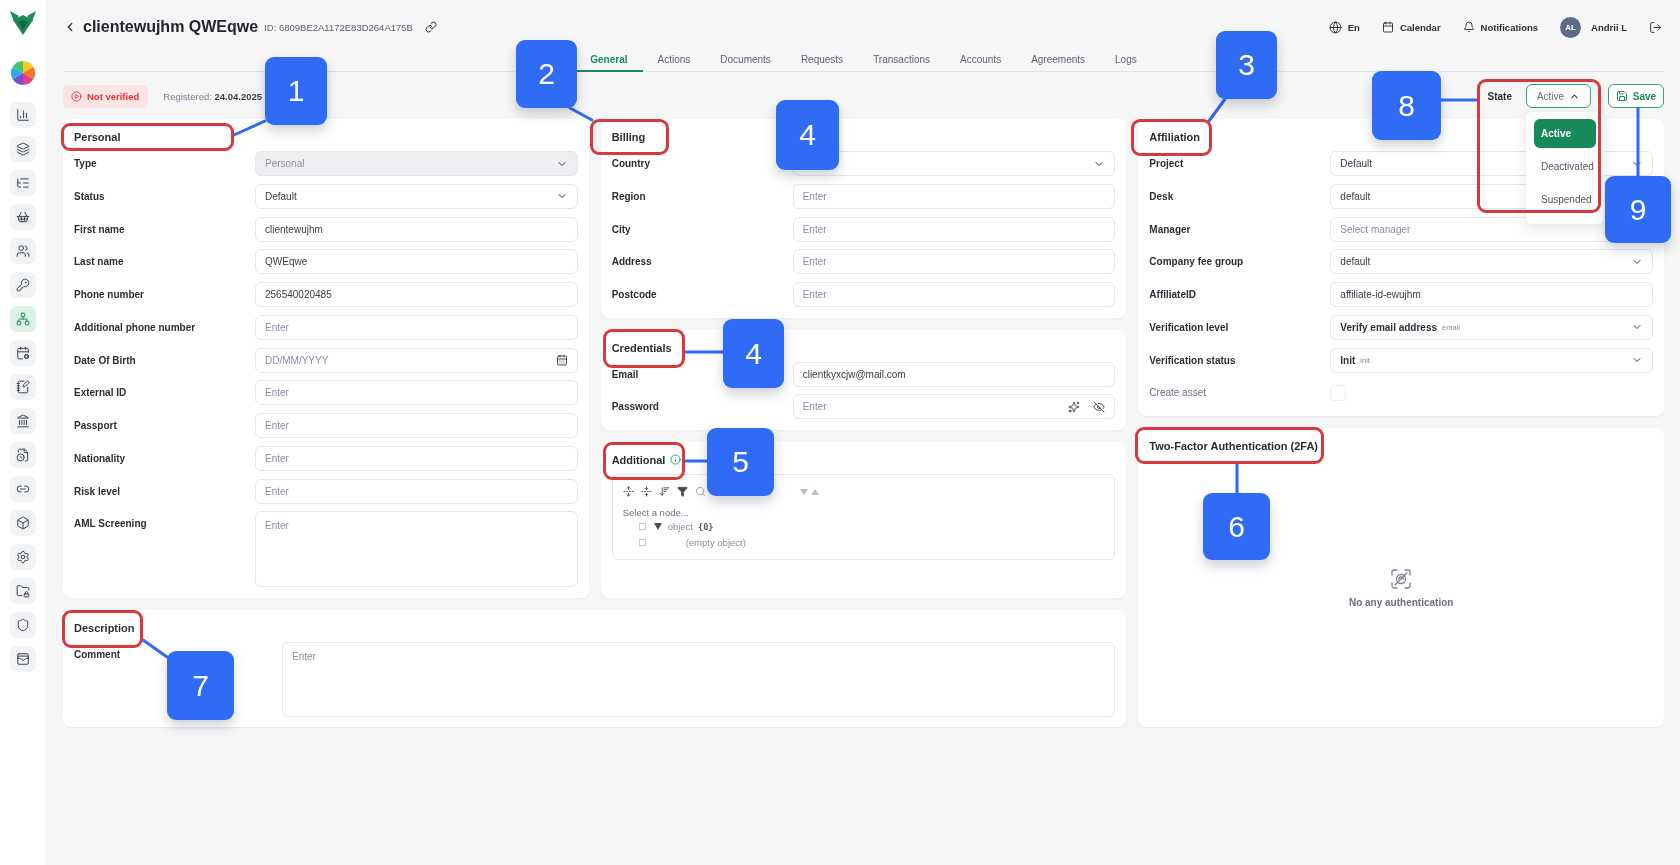 The image size is (1680, 865). Describe the element at coordinates (1099, 406) in the screenshot. I see `eye-off-icon` at that location.